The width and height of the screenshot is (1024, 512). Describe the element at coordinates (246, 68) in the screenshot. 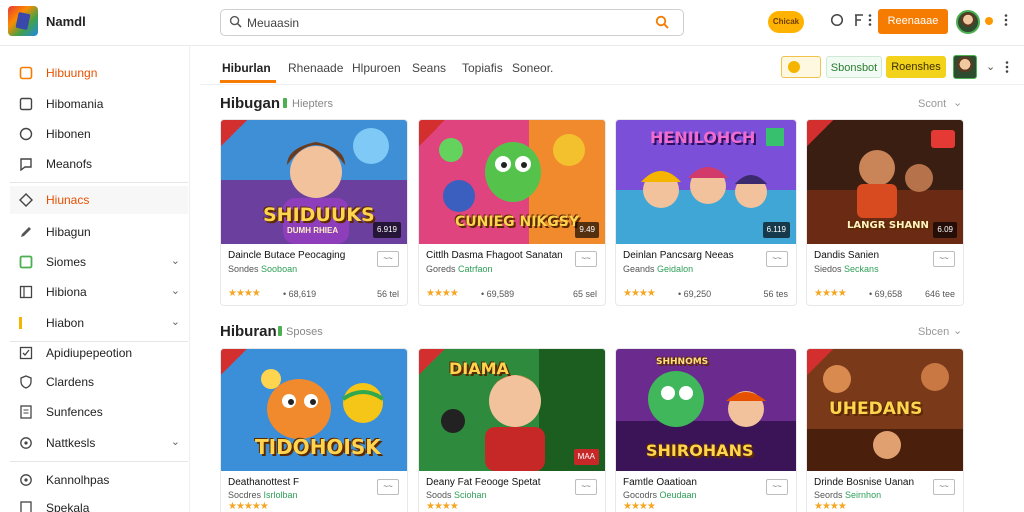

I see `tab-hiburlan: Hiburlan` at that location.